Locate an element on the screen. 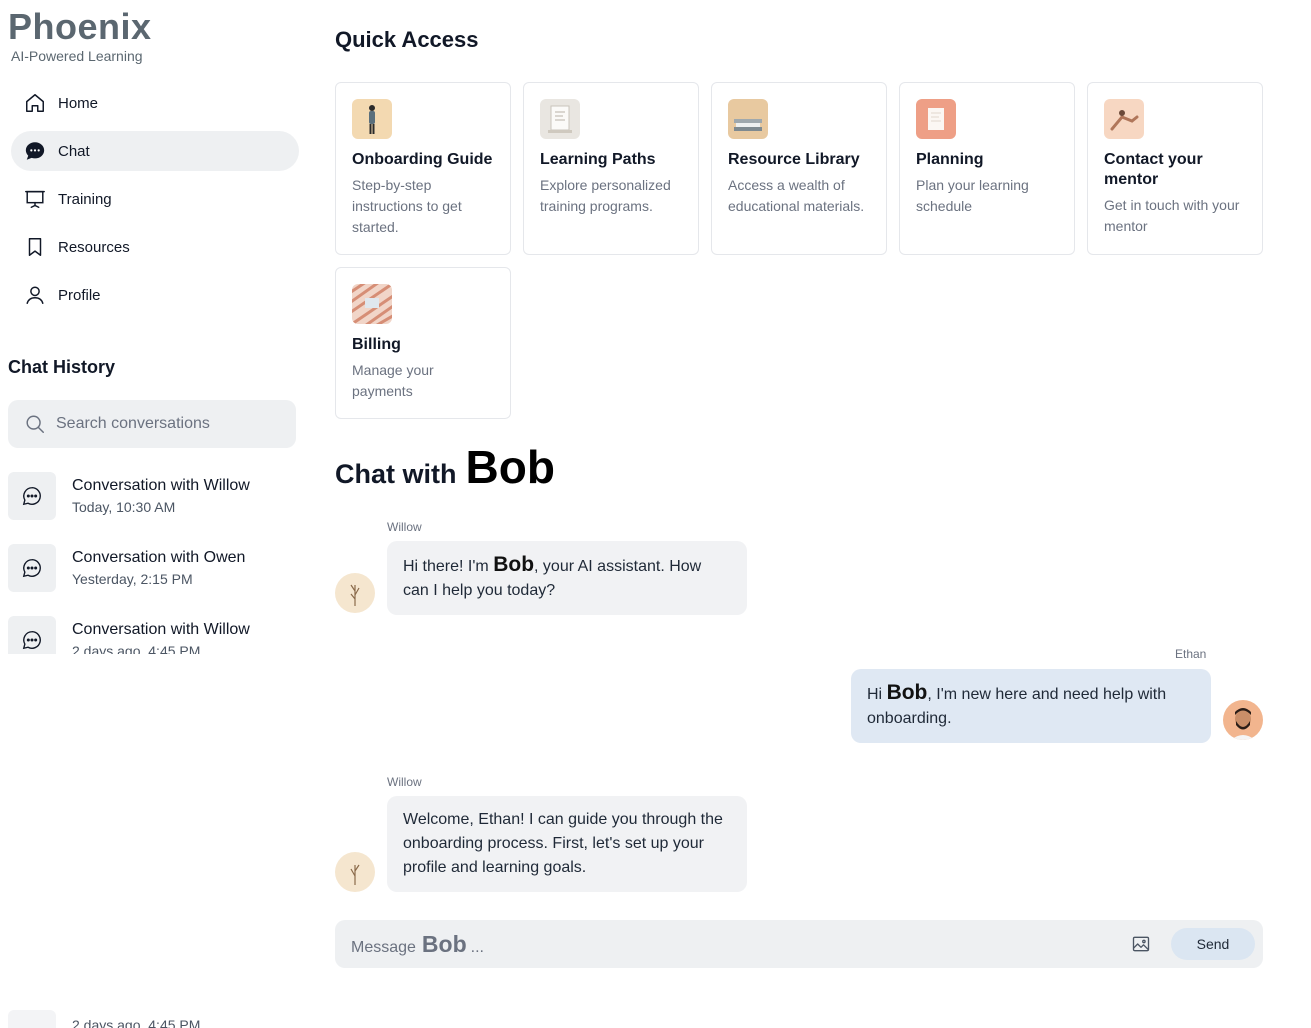 This screenshot has height=1028, width=1311. library-image is located at coordinates (748, 119).